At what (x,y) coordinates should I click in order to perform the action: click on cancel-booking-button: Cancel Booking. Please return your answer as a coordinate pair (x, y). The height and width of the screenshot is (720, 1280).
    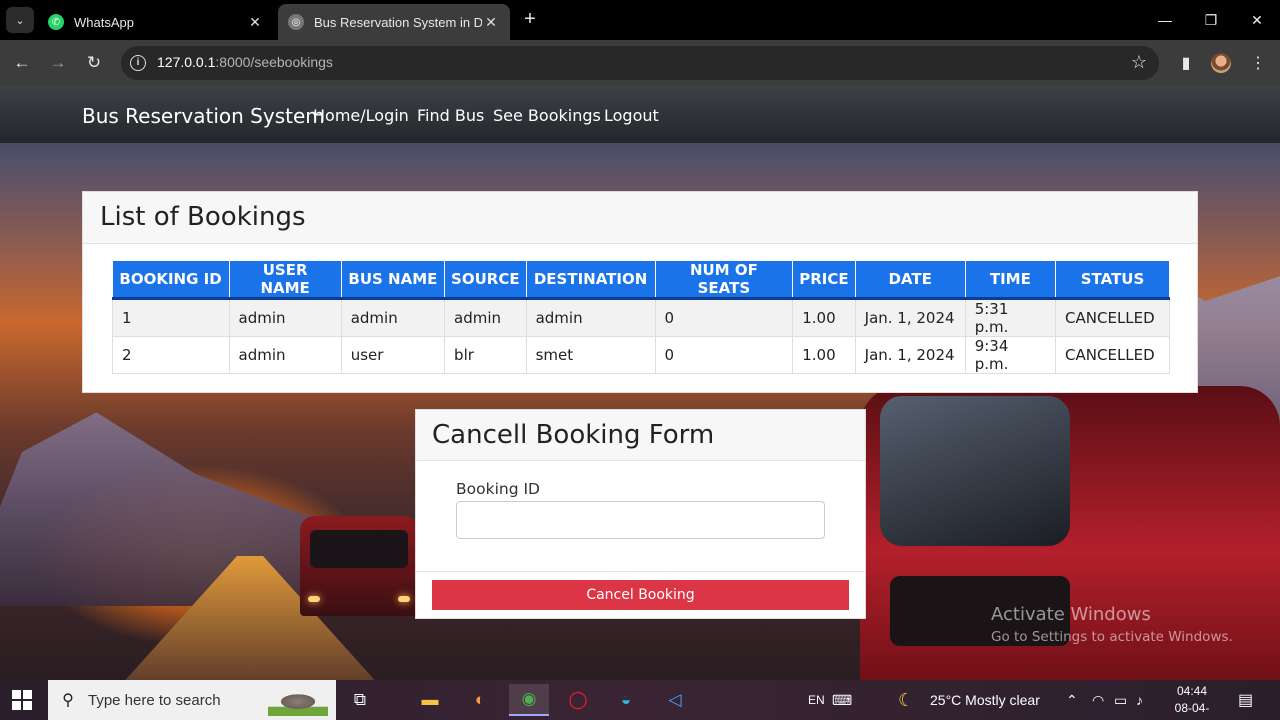
    Looking at the image, I should click on (640, 595).